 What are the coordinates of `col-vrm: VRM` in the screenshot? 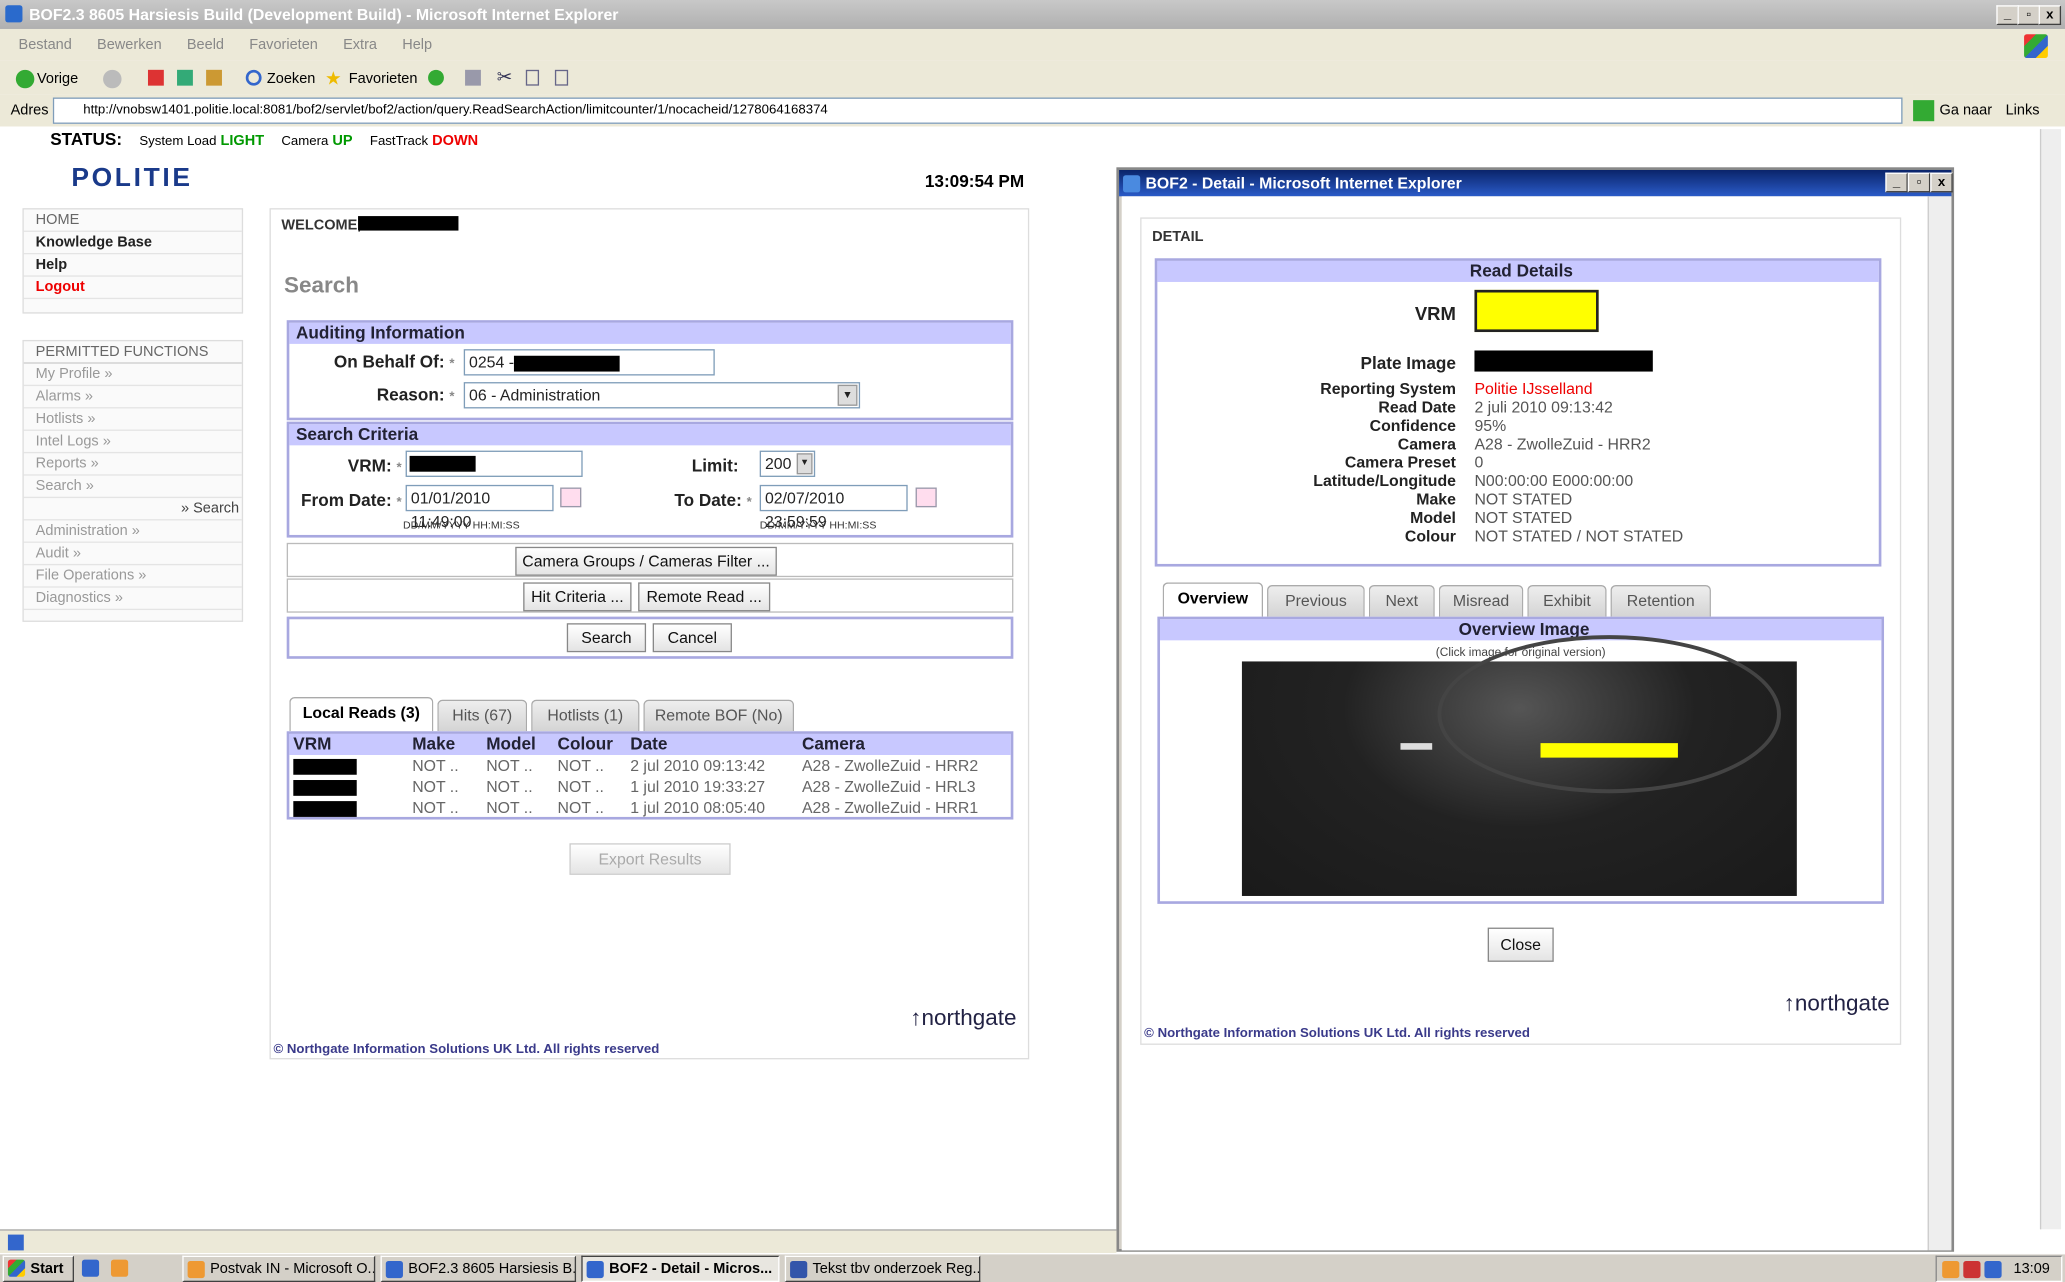 It's located at (312, 744).